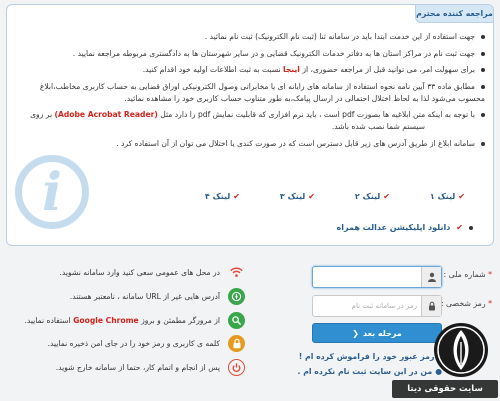 This screenshot has height=401, width=500. Describe the element at coordinates (377, 333) in the screenshot. I see `next-step-button: مرحله بعد ❮` at that location.